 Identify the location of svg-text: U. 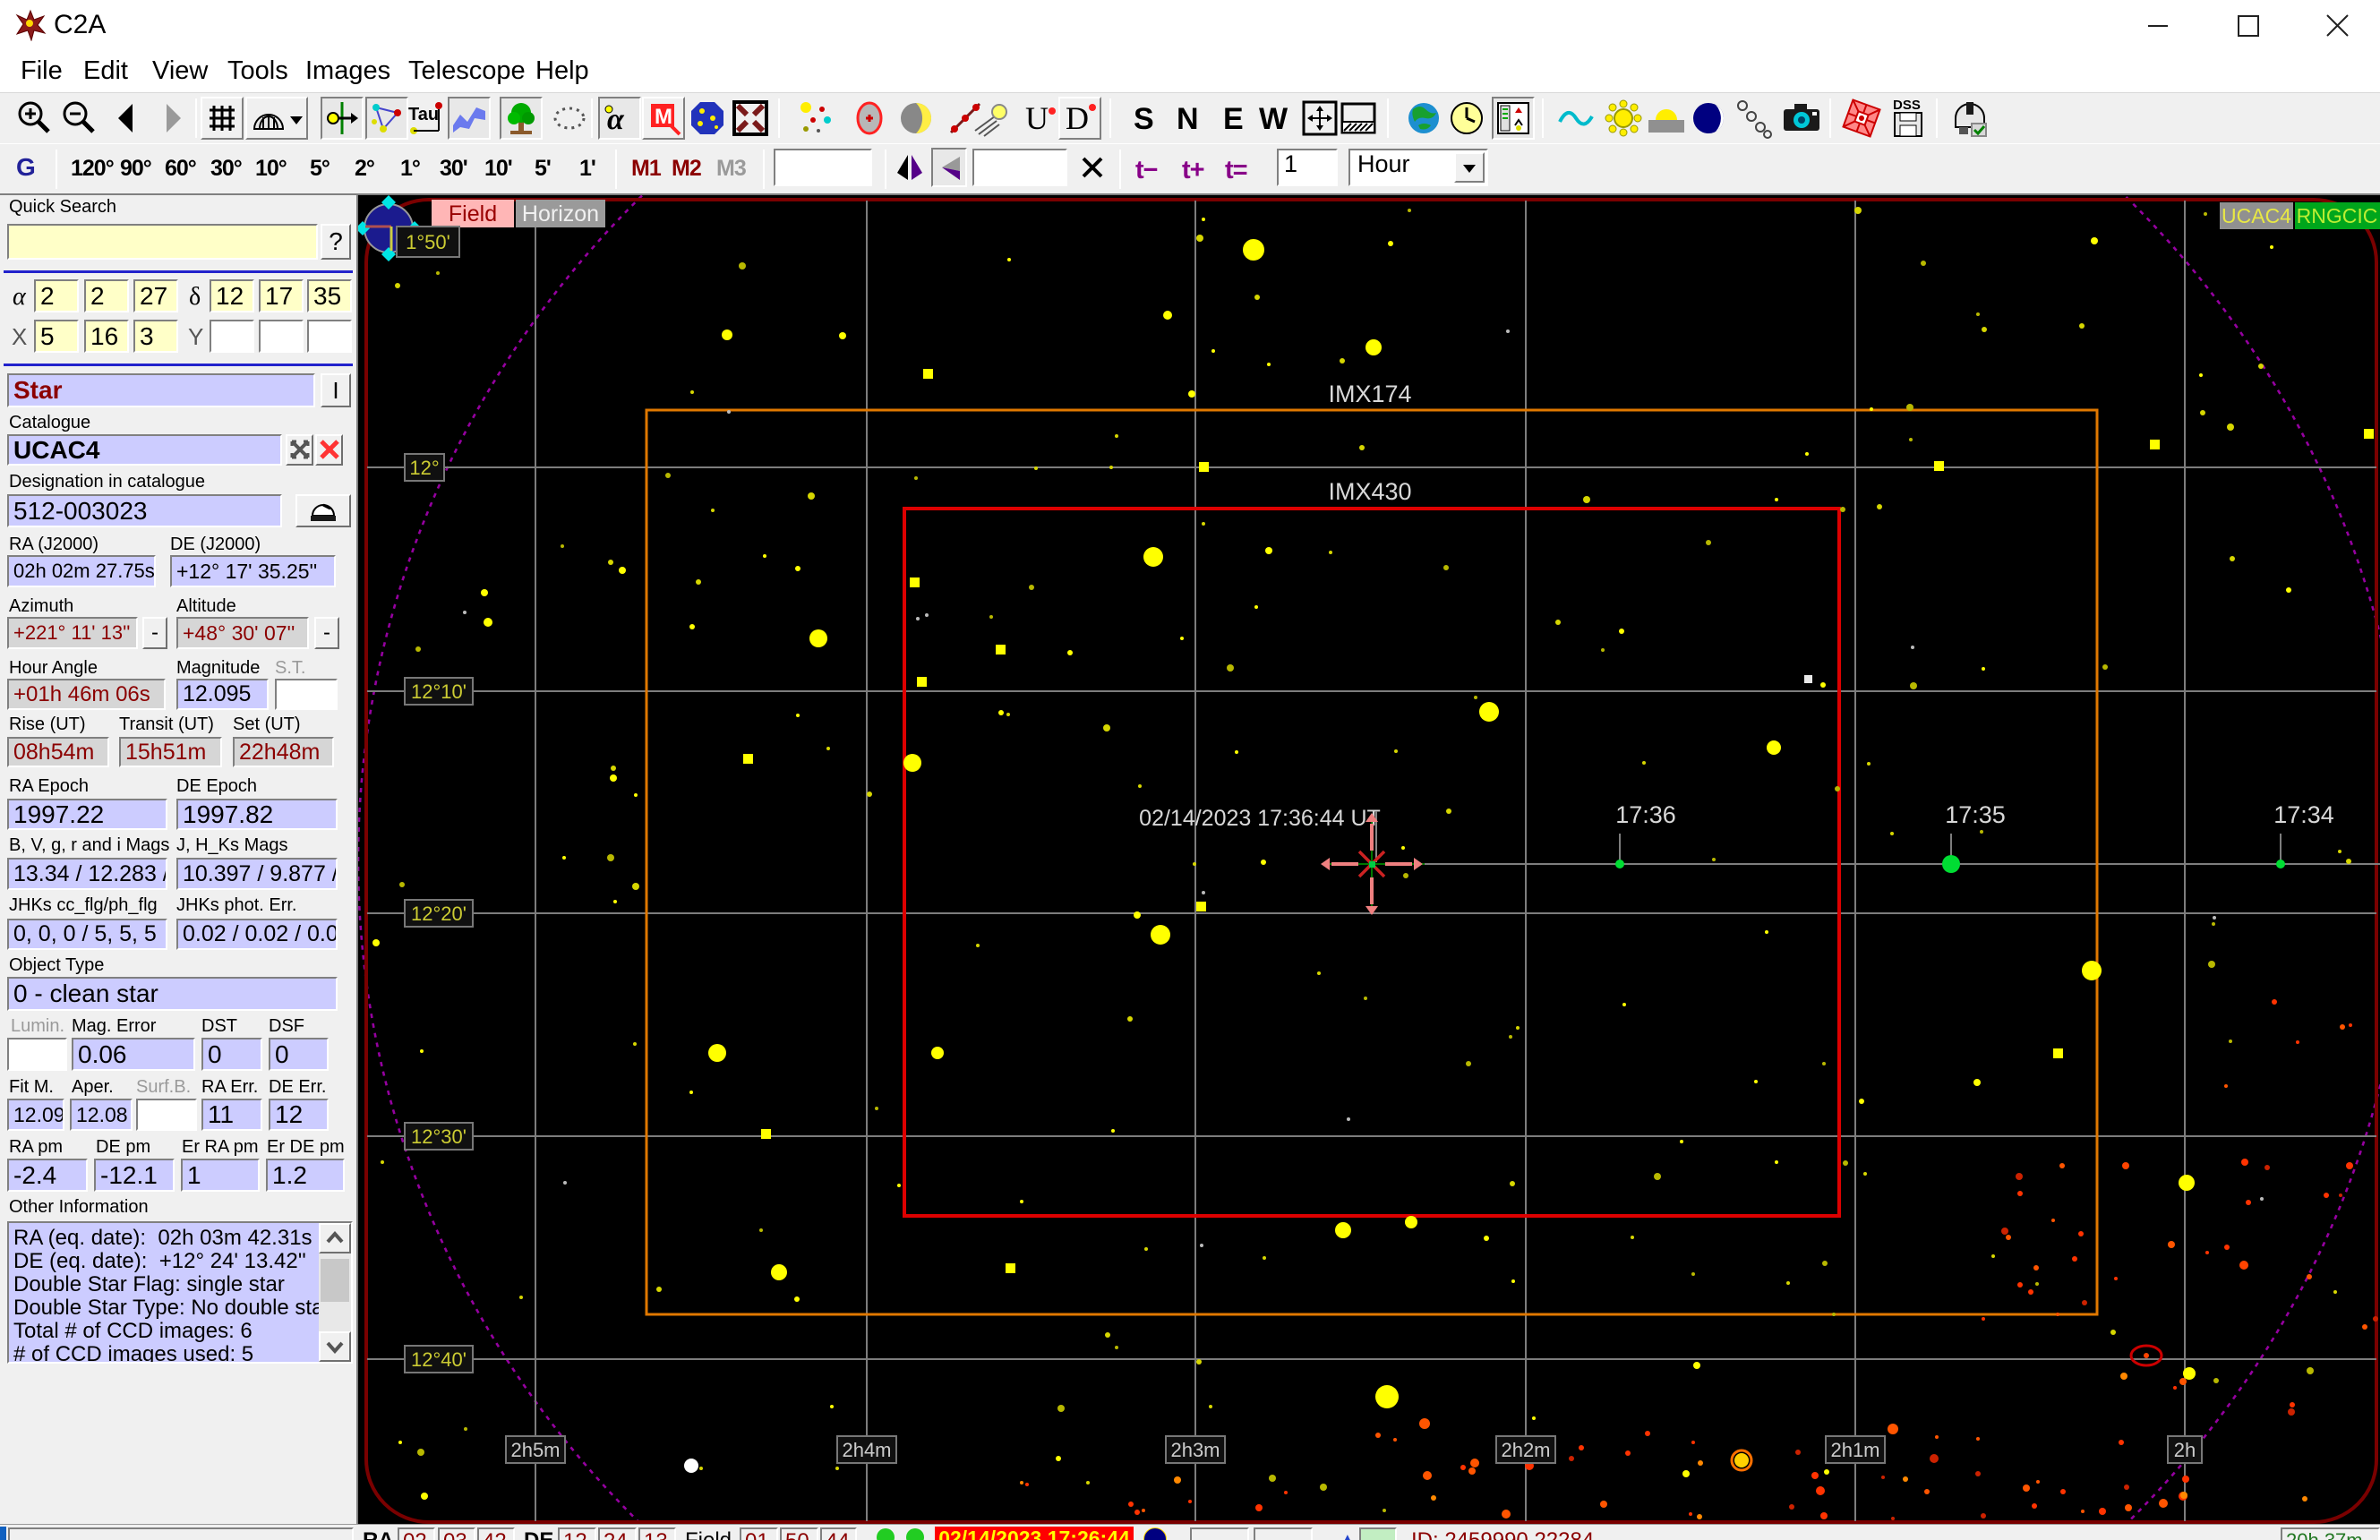
(1037, 118).